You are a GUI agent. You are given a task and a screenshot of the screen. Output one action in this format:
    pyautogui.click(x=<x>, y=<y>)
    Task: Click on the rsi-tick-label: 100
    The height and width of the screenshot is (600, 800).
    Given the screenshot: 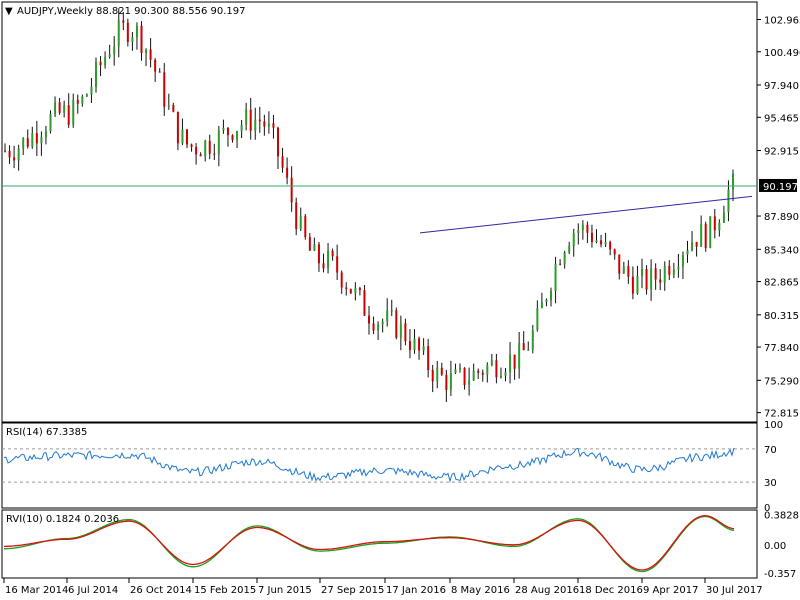 What is the action you would take?
    pyautogui.click(x=773, y=425)
    